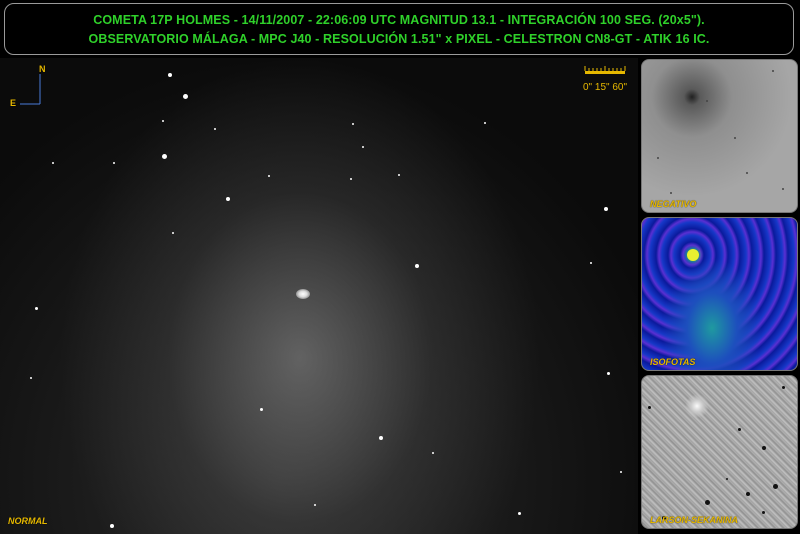 This screenshot has height=534, width=800. Describe the element at coordinates (605, 87) in the screenshot. I see `scale-label: 0" 15" 60"` at that location.